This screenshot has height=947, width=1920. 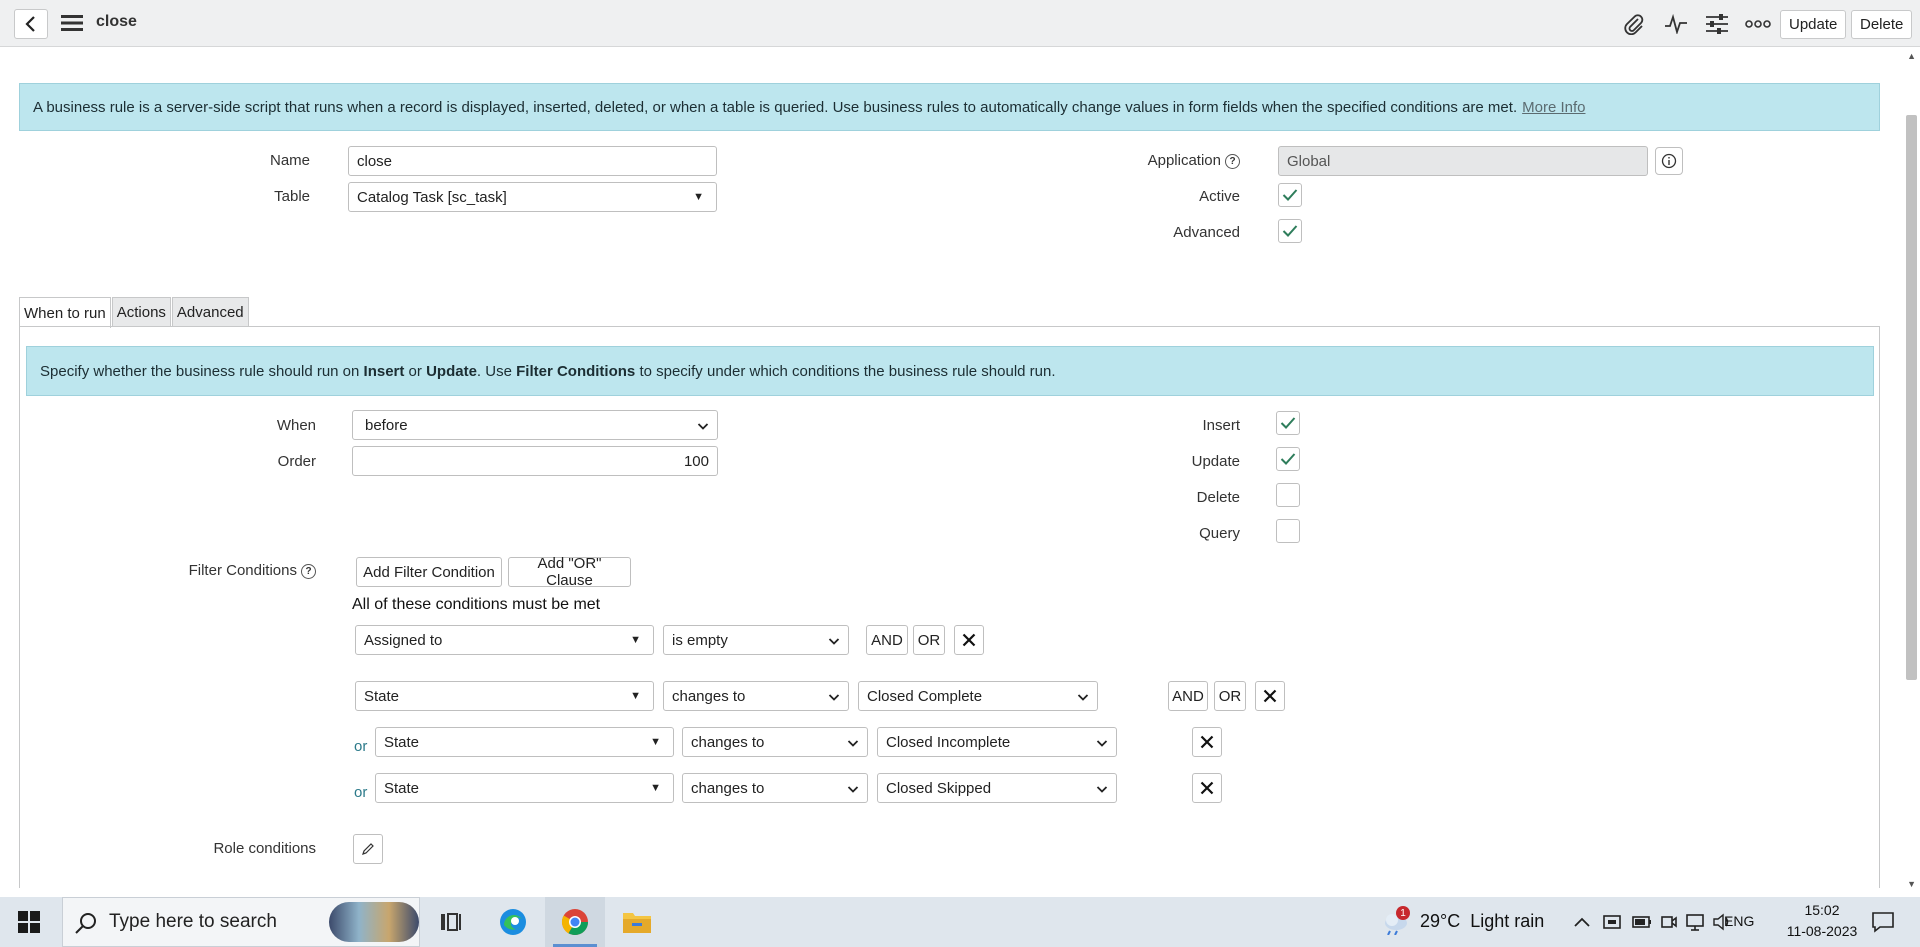 I want to click on add-filter-condition-button: Add Filter Condition, so click(x=429, y=572).